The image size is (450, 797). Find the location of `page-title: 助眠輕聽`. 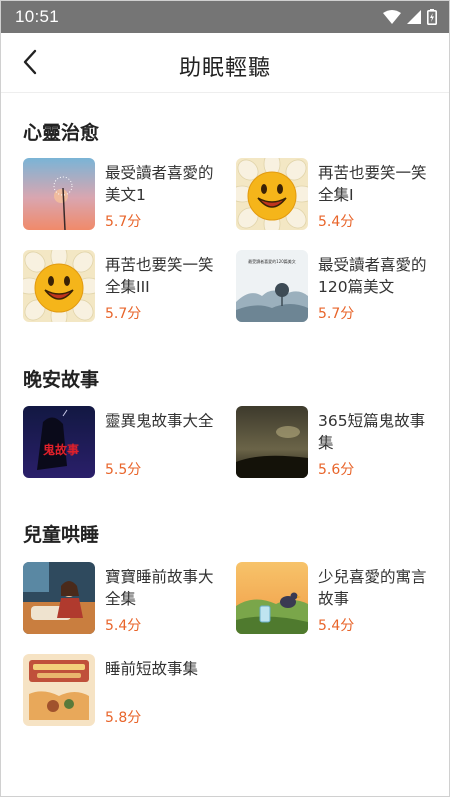

page-title: 助眠輕聽 is located at coordinates (224, 68).